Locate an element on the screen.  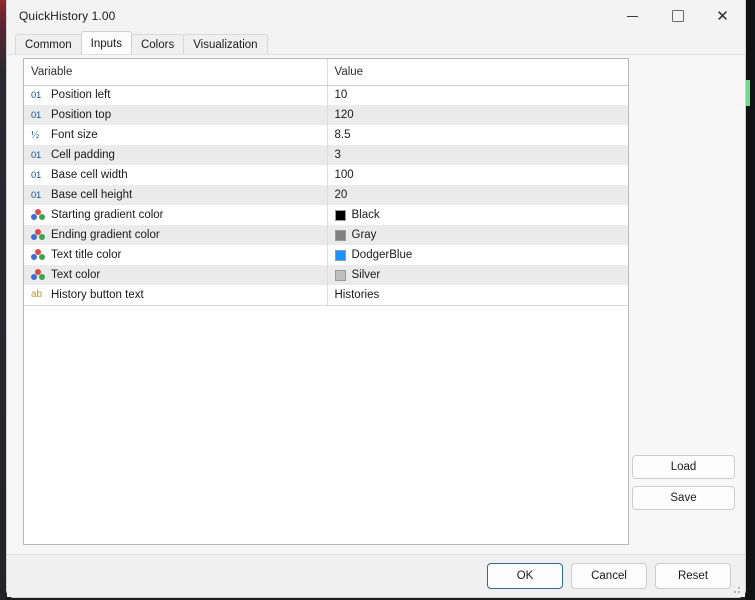
window-controls: ✕ is located at coordinates (677, 16).